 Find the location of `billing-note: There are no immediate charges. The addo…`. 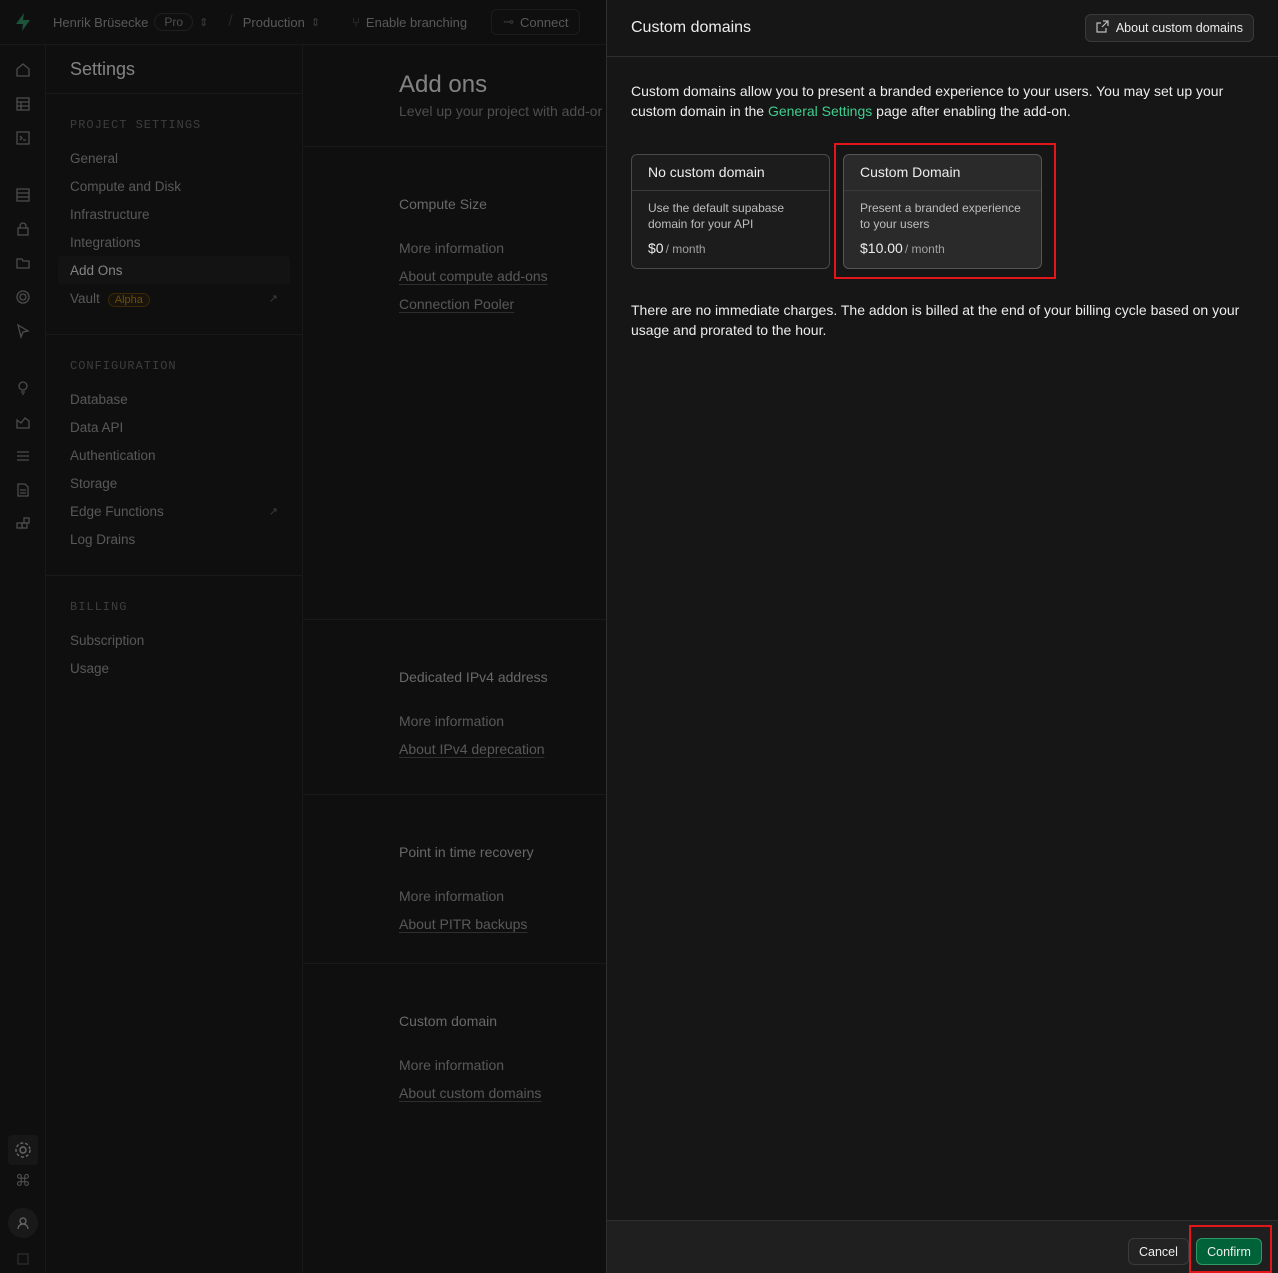

billing-note: There are no immediate charges. The addo… is located at coordinates (935, 320).